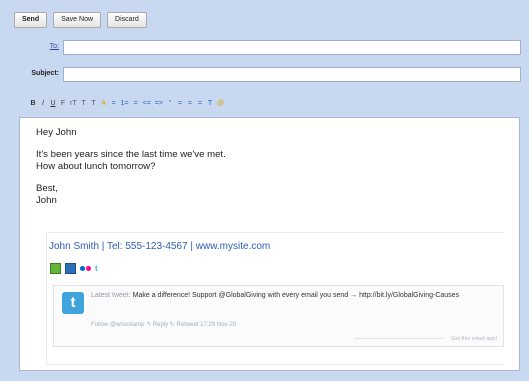  I want to click on quote-icon: “, so click(170, 103).